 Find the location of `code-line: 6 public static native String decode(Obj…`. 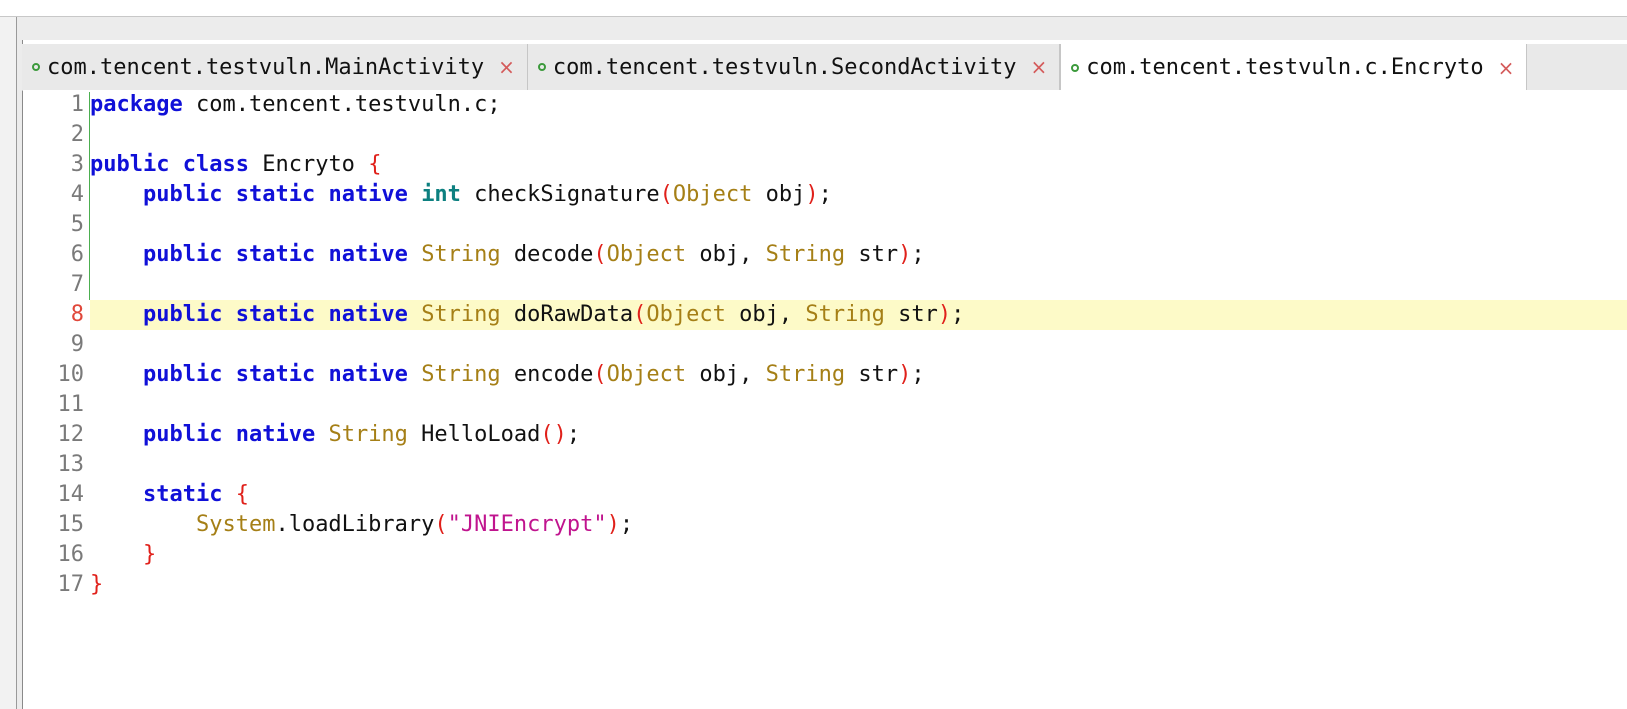

code-line: 6 public static native String decode(Obj… is located at coordinates (825, 255).